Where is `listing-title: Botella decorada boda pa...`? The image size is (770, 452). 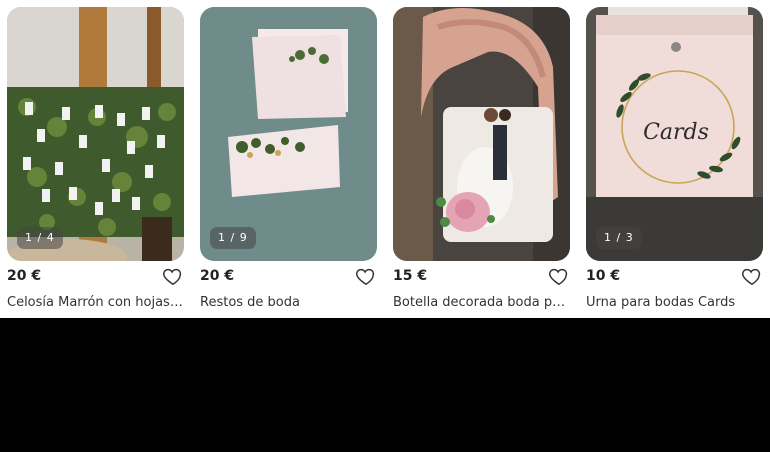 listing-title: Botella decorada boda pa... is located at coordinates (481, 302).